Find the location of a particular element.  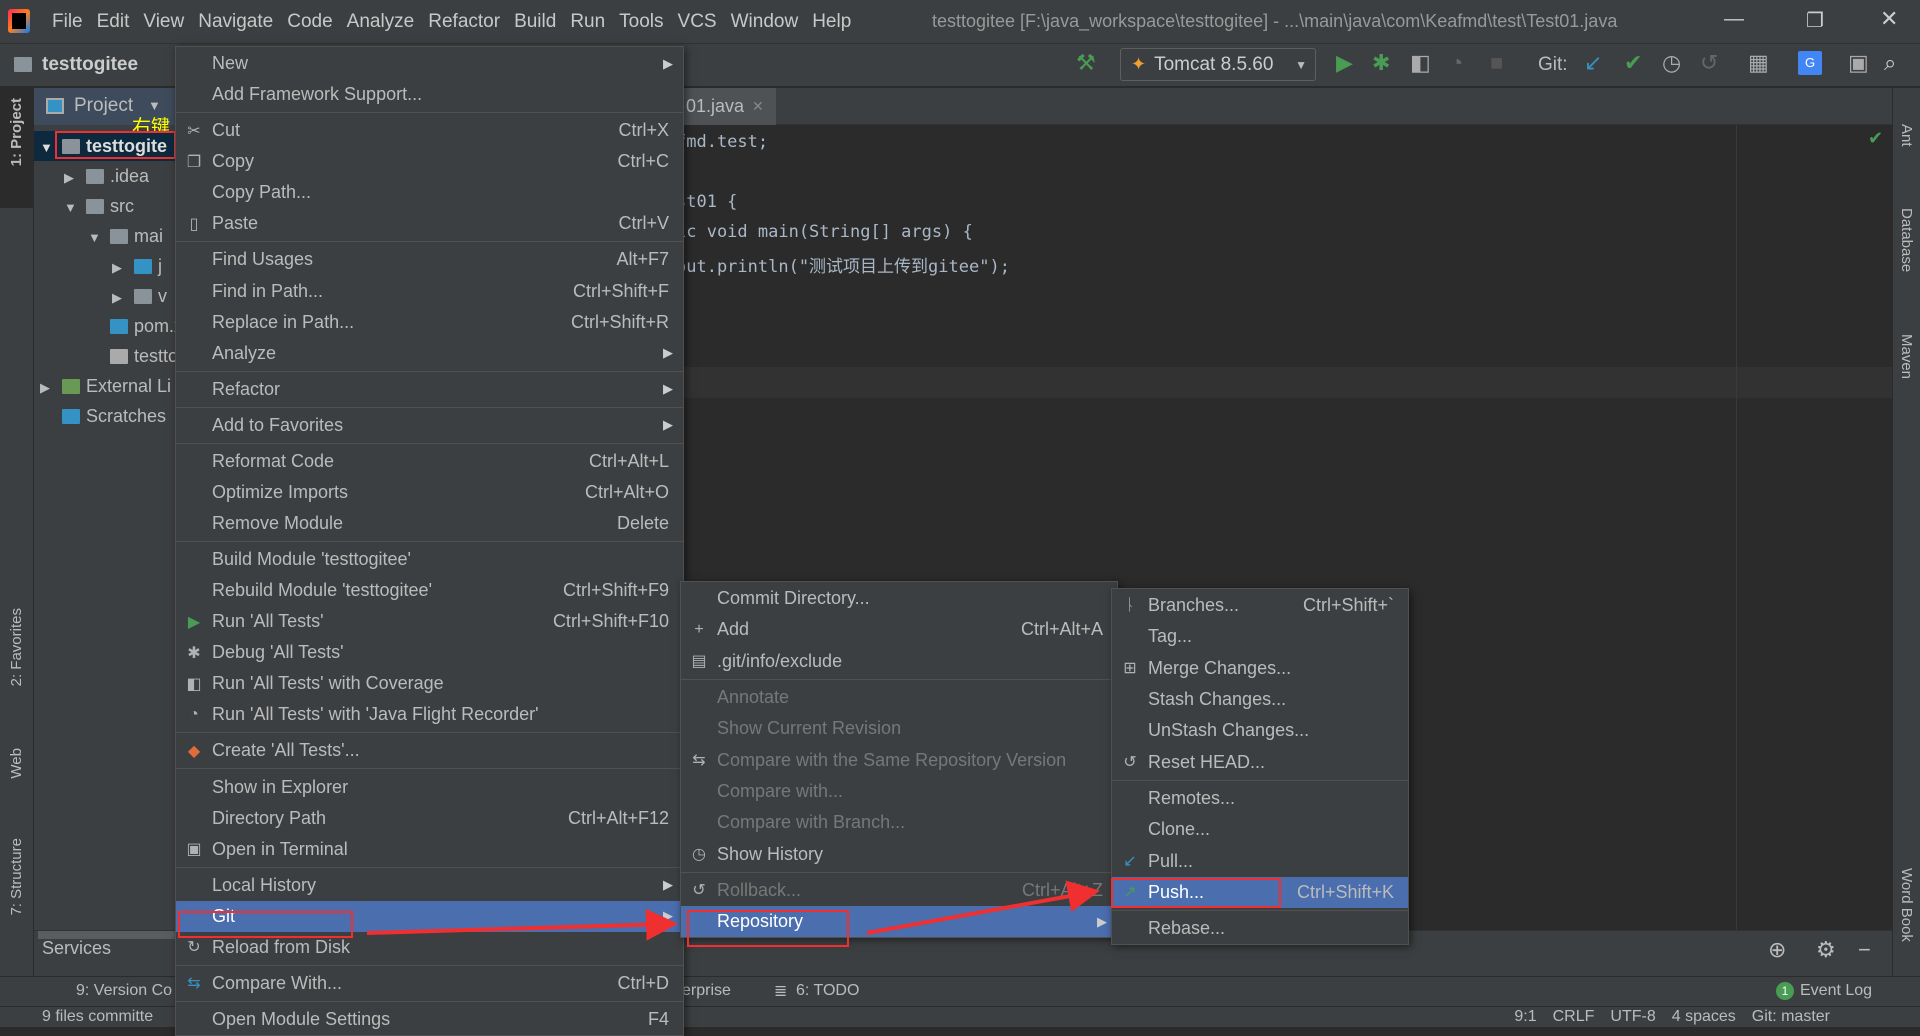

annotation-arrows is located at coordinates (733, 910).